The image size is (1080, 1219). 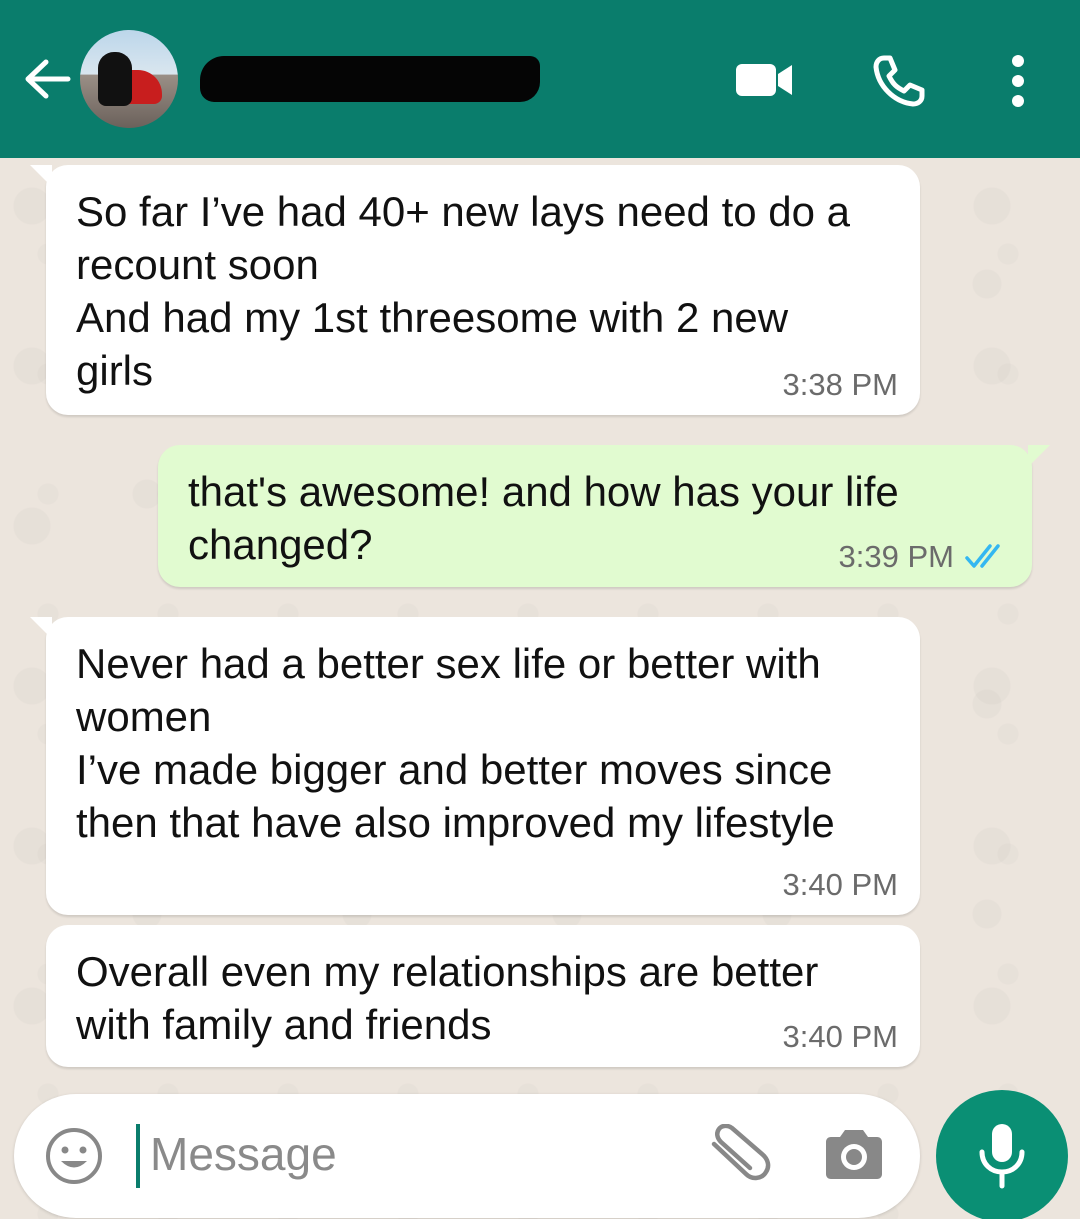 I want to click on voice-call-icon, so click(x=899, y=81).